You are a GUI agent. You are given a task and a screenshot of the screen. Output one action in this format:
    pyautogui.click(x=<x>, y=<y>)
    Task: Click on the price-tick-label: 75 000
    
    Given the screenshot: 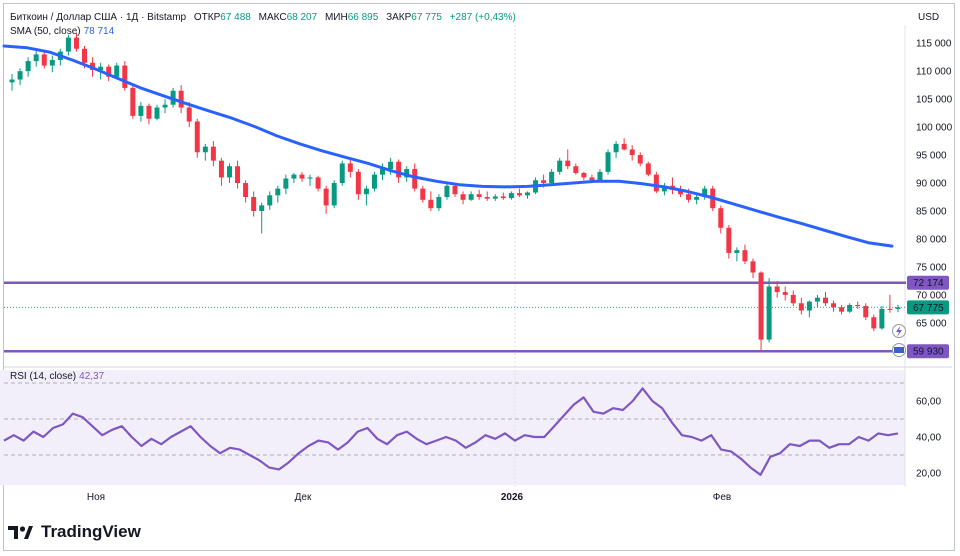 What is the action you would take?
    pyautogui.click(x=931, y=267)
    